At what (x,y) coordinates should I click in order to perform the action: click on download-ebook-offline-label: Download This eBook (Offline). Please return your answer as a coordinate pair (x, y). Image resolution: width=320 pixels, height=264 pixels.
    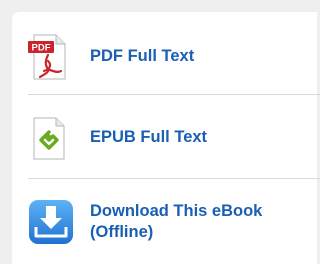
    Looking at the image, I should click on (176, 221).